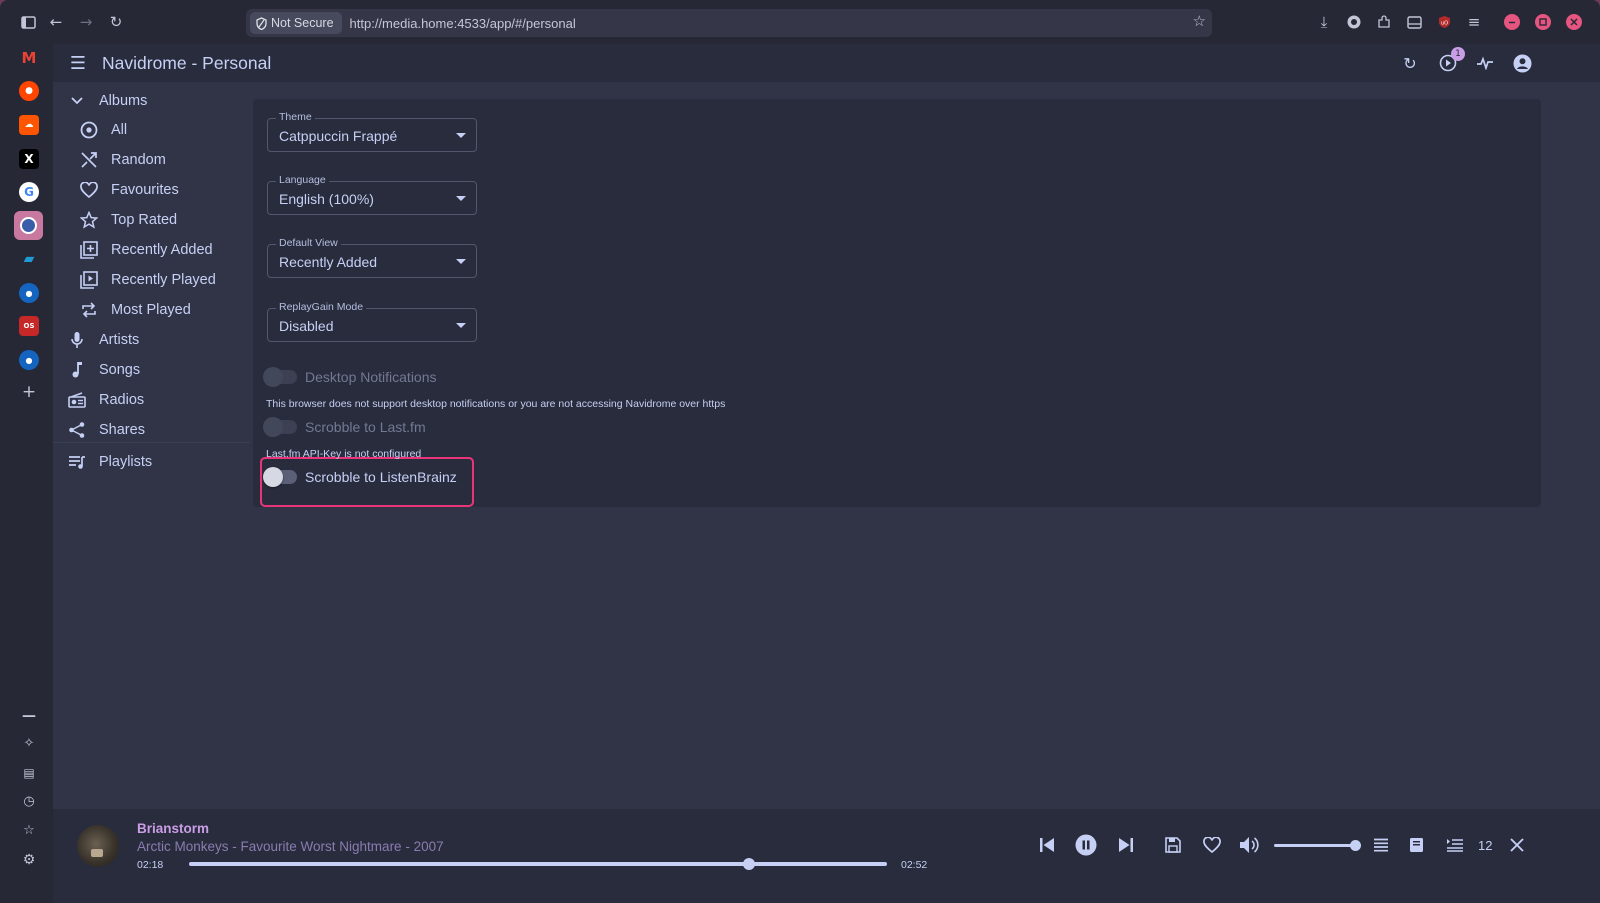 This screenshot has width=1600, height=903. What do you see at coordinates (29, 159) in the screenshot?
I see `x-icon: X` at bounding box center [29, 159].